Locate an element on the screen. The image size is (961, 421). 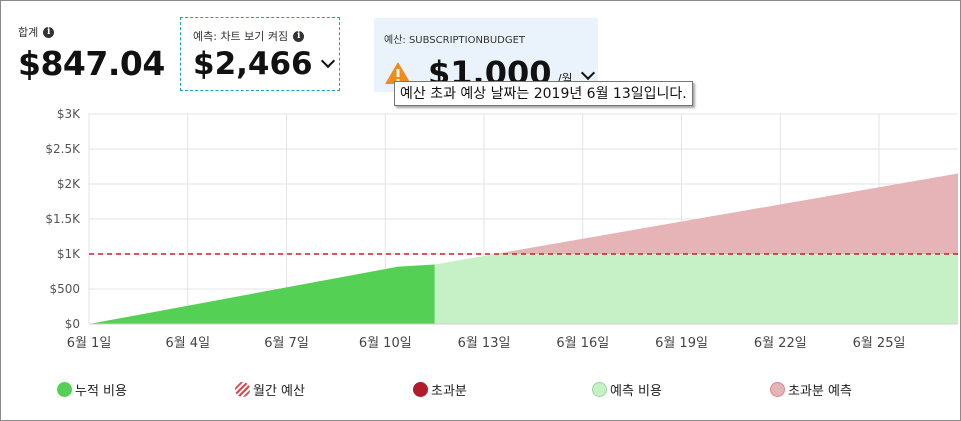
y-tick-label: $1.5K is located at coordinates (63, 219).